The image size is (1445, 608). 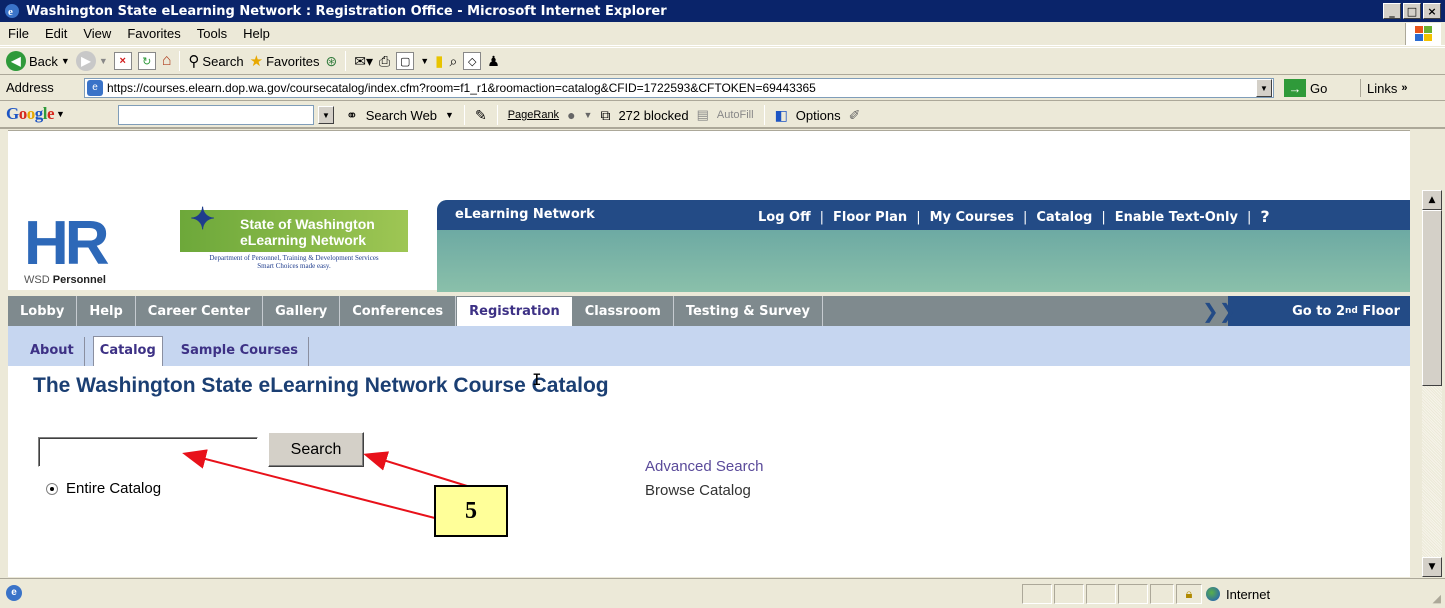 I want to click on edit-dropdown-icon: ▼, so click(x=424, y=61).